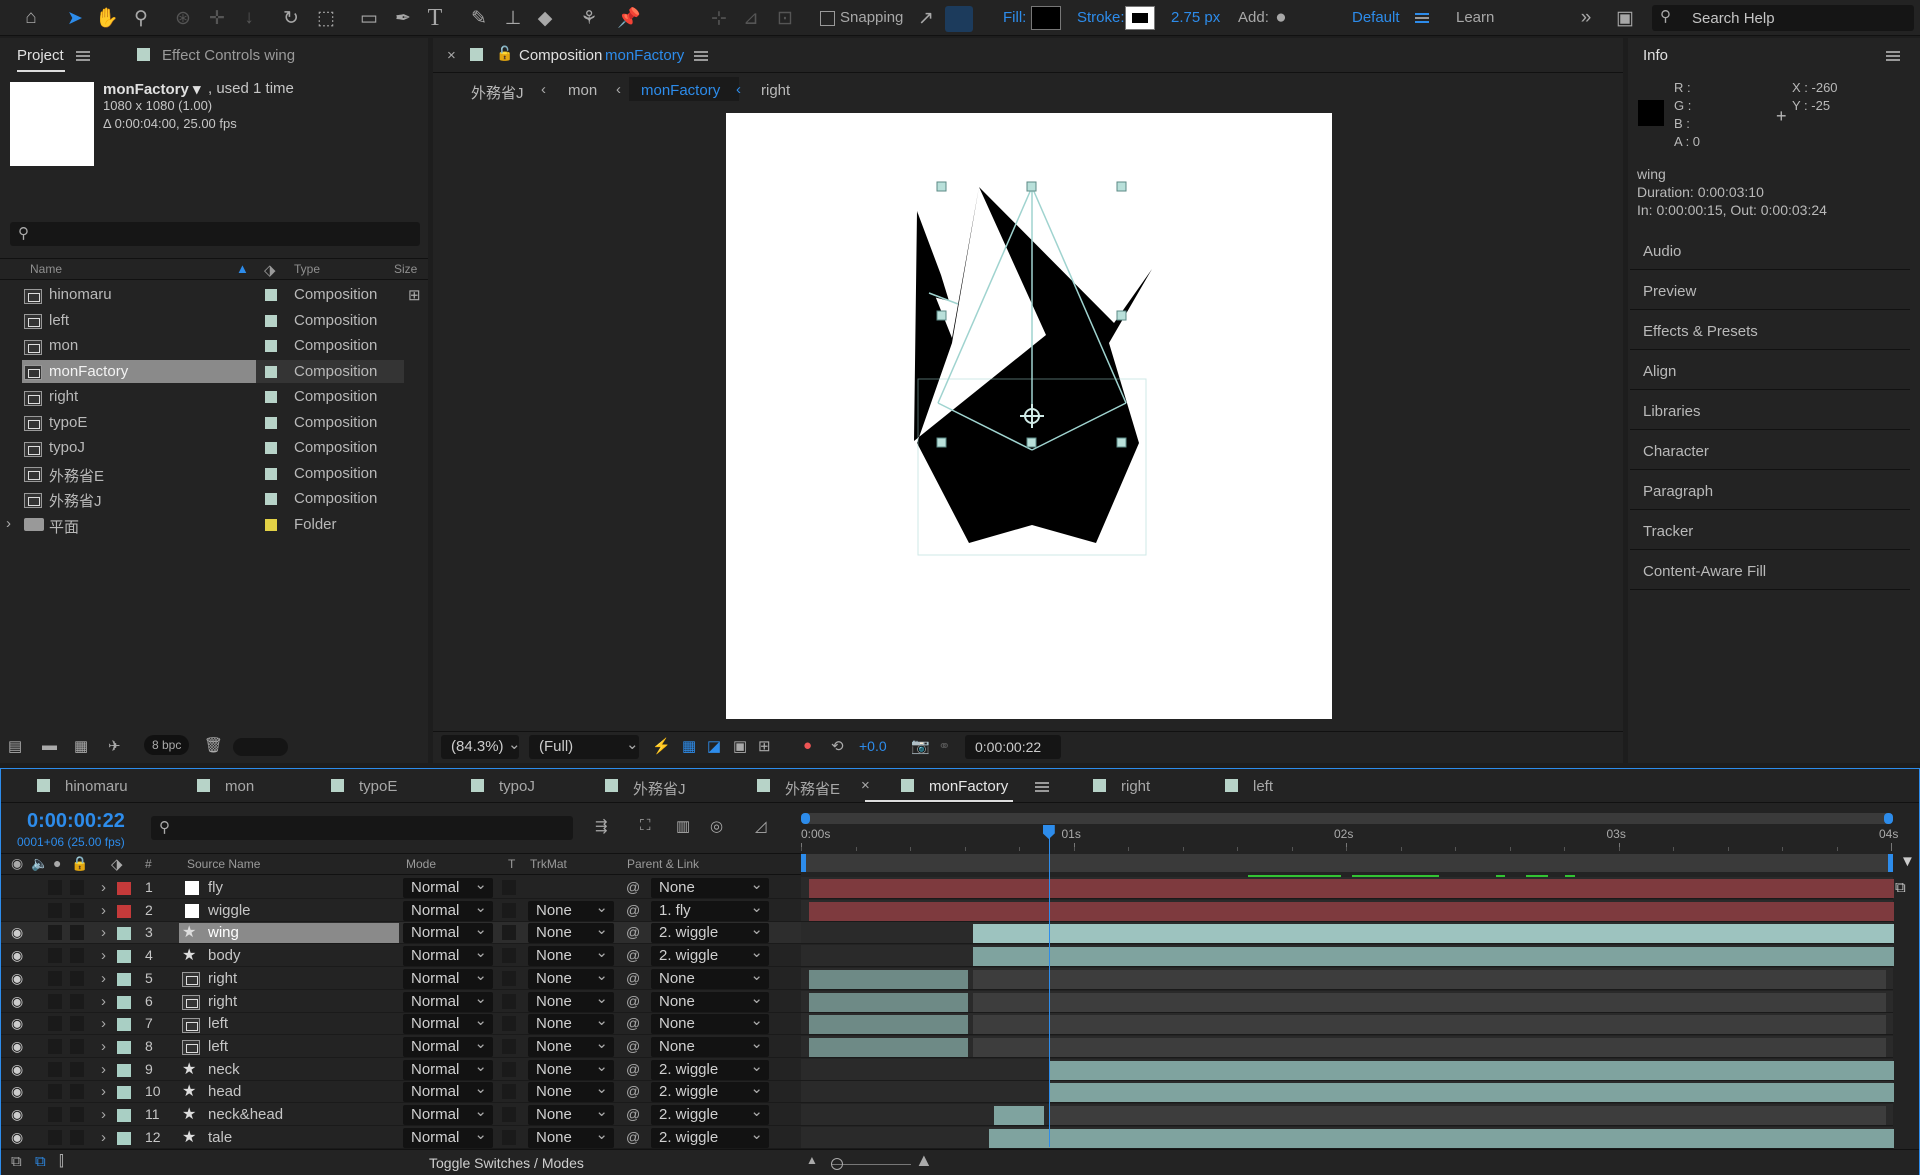 The width and height of the screenshot is (1920, 1175). I want to click on time-ruler: 0:00s 01s 02s 03s 04s, so click(1349, 839).